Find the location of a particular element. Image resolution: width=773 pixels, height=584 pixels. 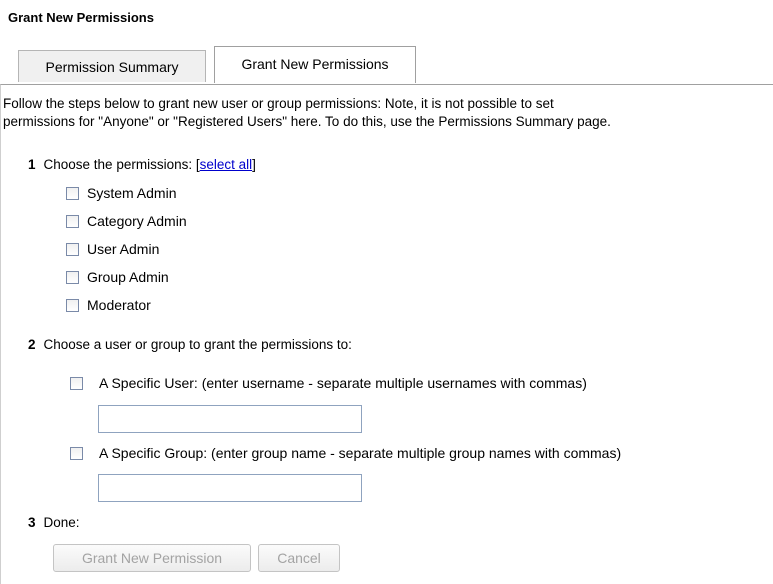

user-admin-checkbox is located at coordinates (72, 249).